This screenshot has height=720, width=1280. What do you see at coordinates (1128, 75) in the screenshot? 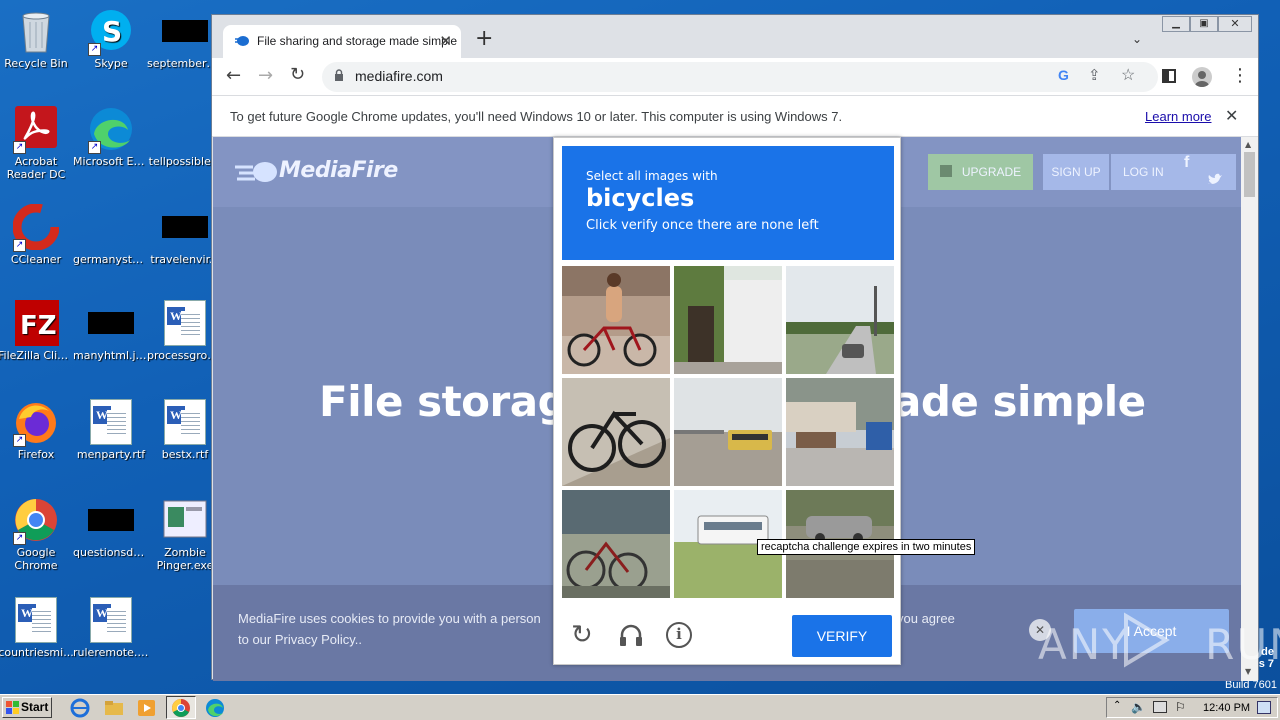
I see `bookmark-star-icon: ☆` at bounding box center [1128, 75].